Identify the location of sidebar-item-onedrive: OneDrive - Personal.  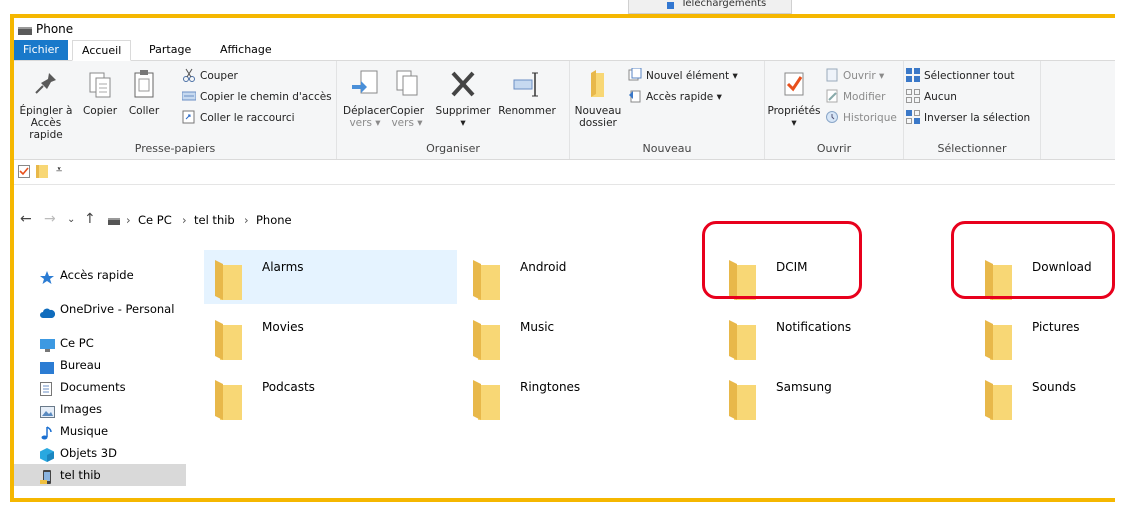
(100, 309).